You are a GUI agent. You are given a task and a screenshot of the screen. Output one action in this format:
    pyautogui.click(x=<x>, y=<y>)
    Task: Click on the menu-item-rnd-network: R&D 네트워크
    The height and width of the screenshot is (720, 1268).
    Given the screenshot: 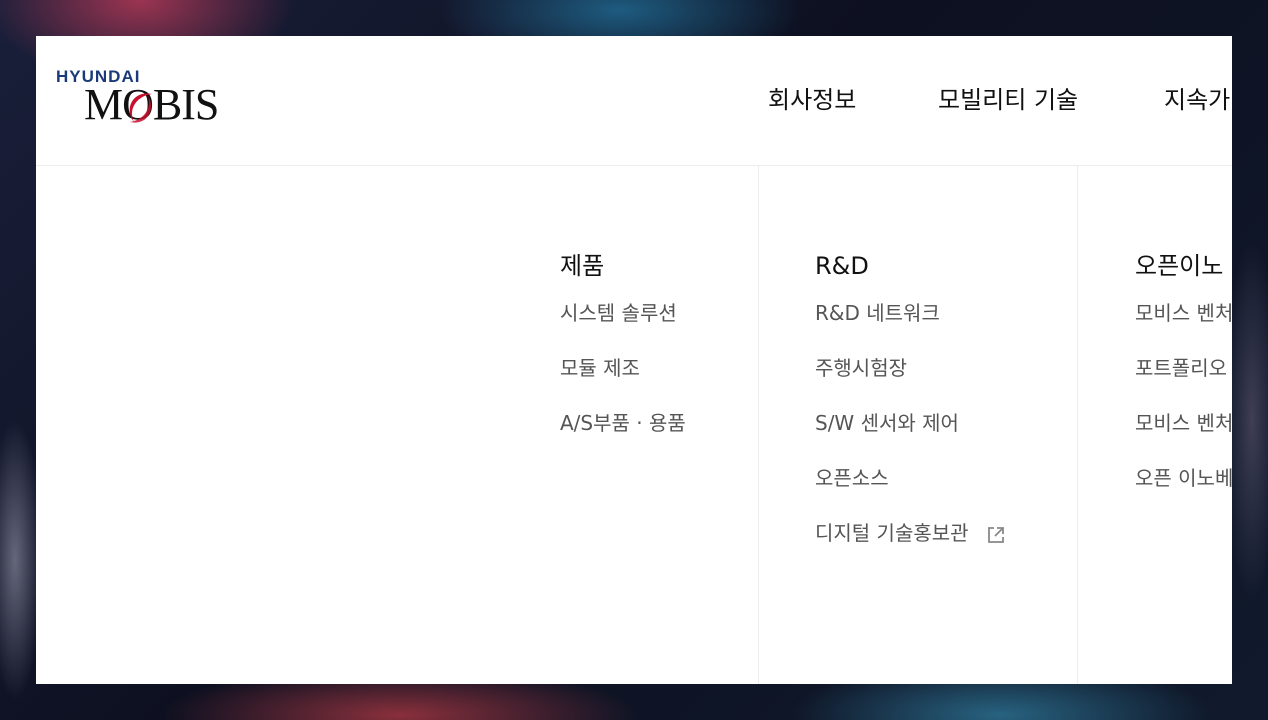 What is the action you would take?
    pyautogui.click(x=911, y=323)
    